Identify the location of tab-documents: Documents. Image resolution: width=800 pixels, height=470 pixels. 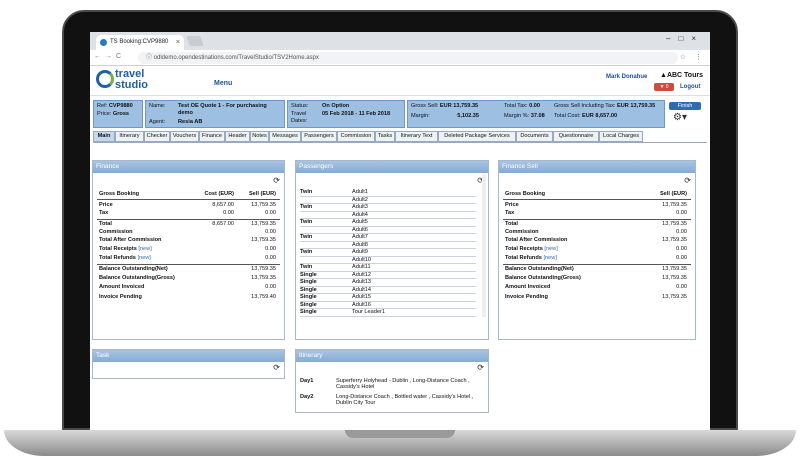
(534, 136).